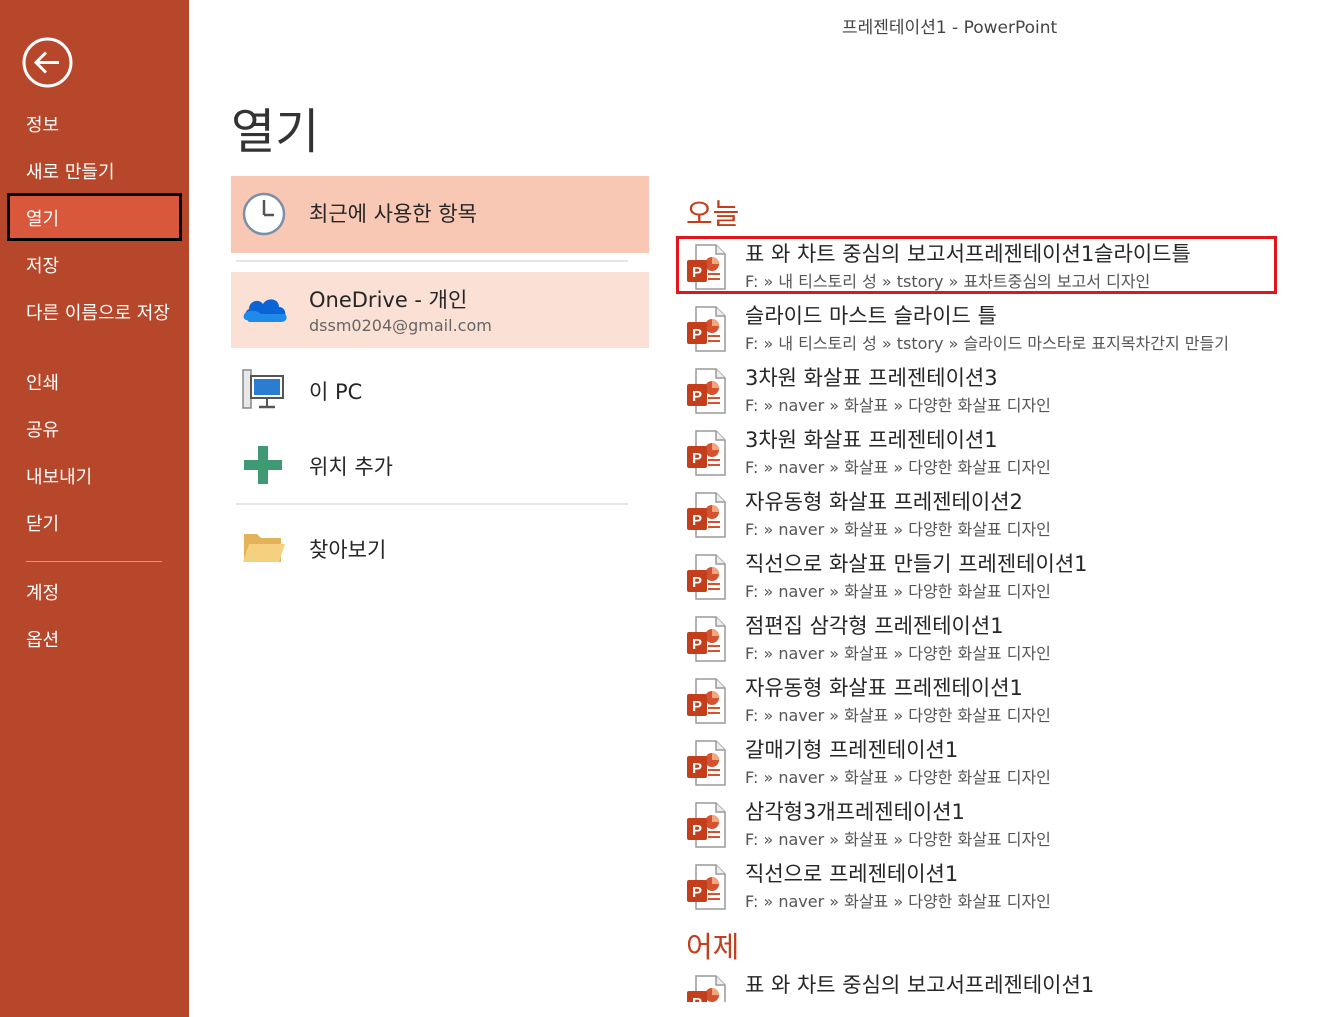 The width and height of the screenshot is (1327, 1017). I want to click on sidebar-item-options: 옵션, so click(42, 641).